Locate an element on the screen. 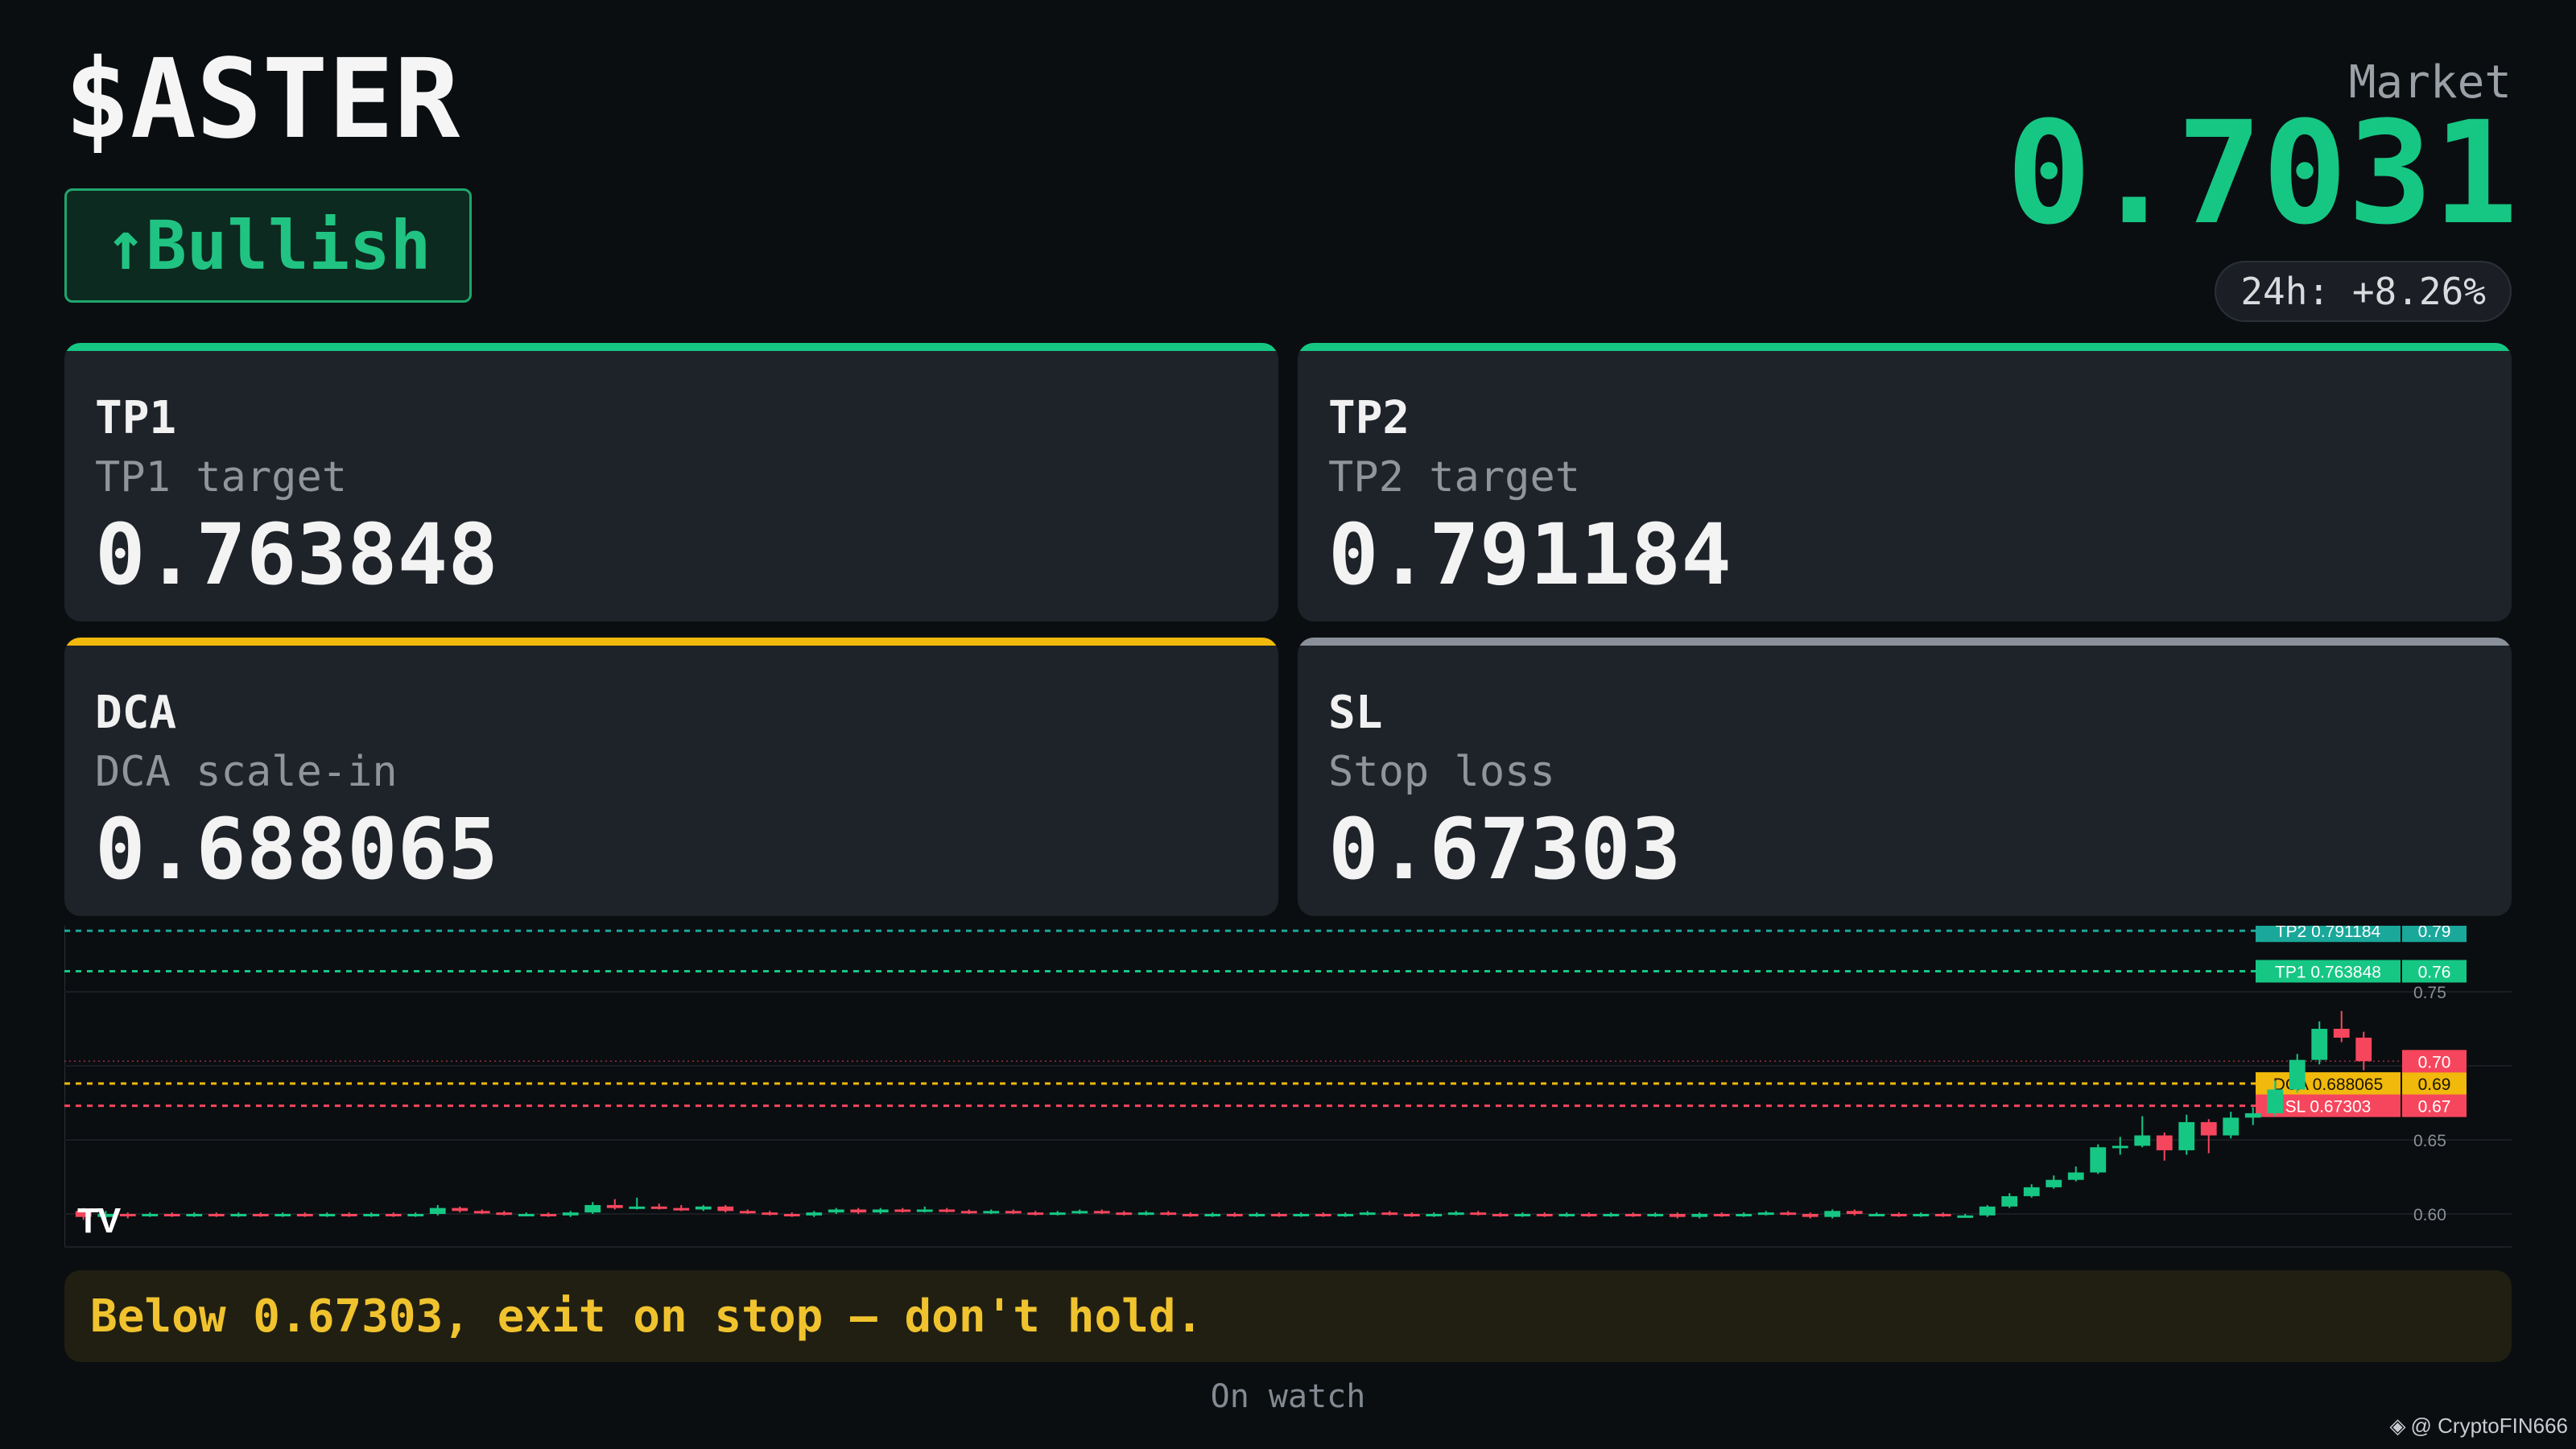  card-sl: SL Stop loss 0.67303 is located at coordinates (1905, 777).